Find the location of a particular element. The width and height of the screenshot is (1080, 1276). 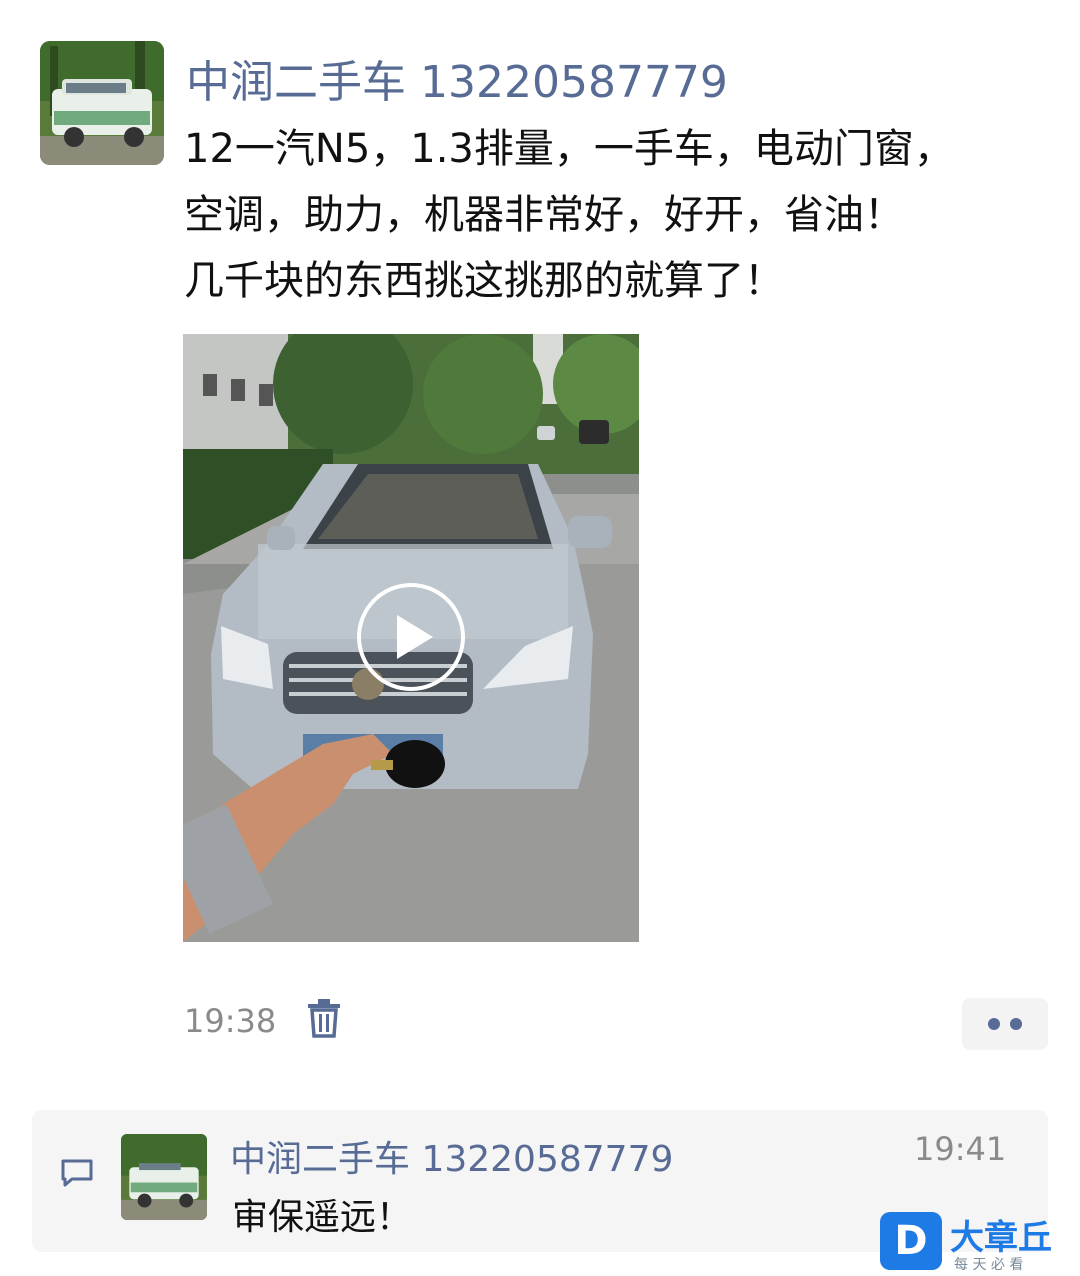

post-time: 19:38 is located at coordinates (230, 1021).